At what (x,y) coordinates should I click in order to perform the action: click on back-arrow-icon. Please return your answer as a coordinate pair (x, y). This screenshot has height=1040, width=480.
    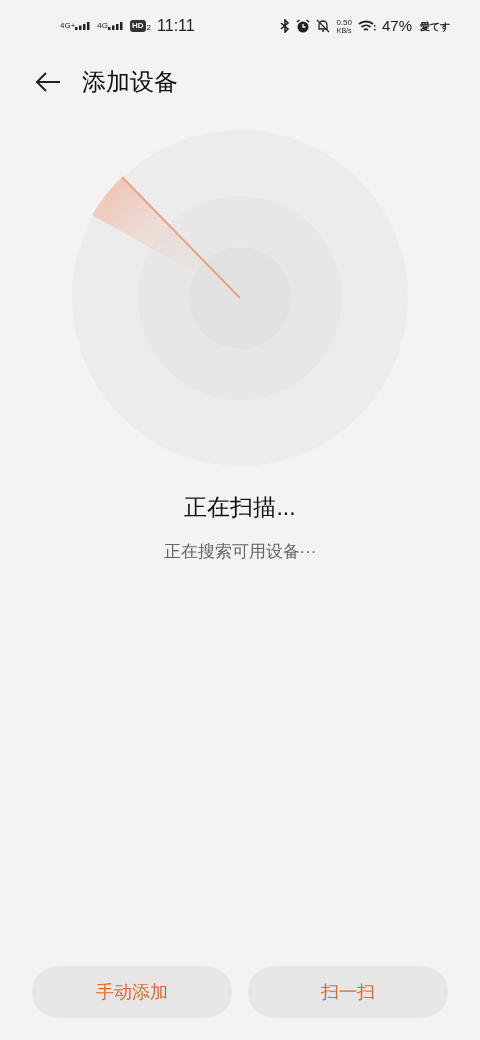
    Looking at the image, I should click on (48, 82).